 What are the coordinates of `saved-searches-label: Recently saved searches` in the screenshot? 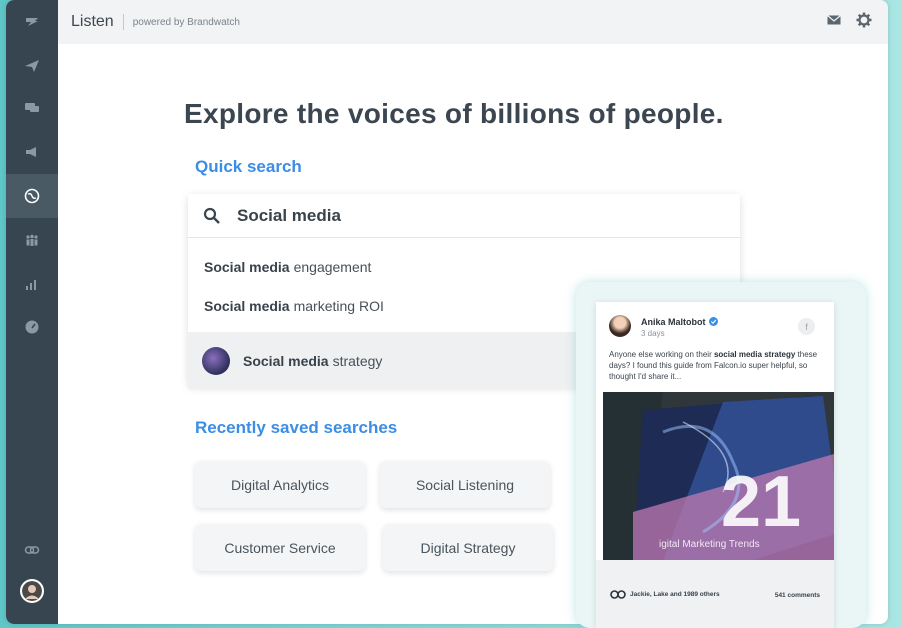 It's located at (296, 427).